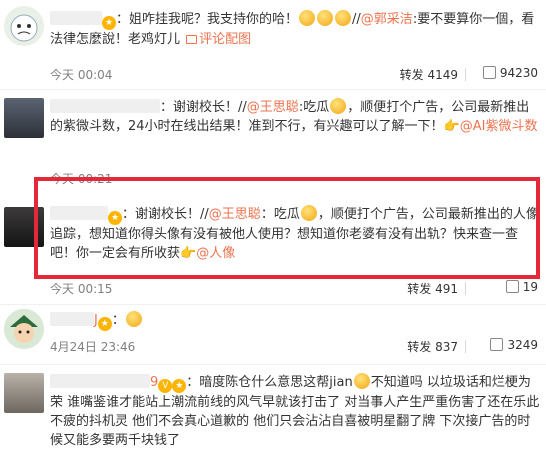 The image size is (546, 469). What do you see at coordinates (165, 386) in the screenshot?
I see `vip-badge-icon: V` at bounding box center [165, 386].